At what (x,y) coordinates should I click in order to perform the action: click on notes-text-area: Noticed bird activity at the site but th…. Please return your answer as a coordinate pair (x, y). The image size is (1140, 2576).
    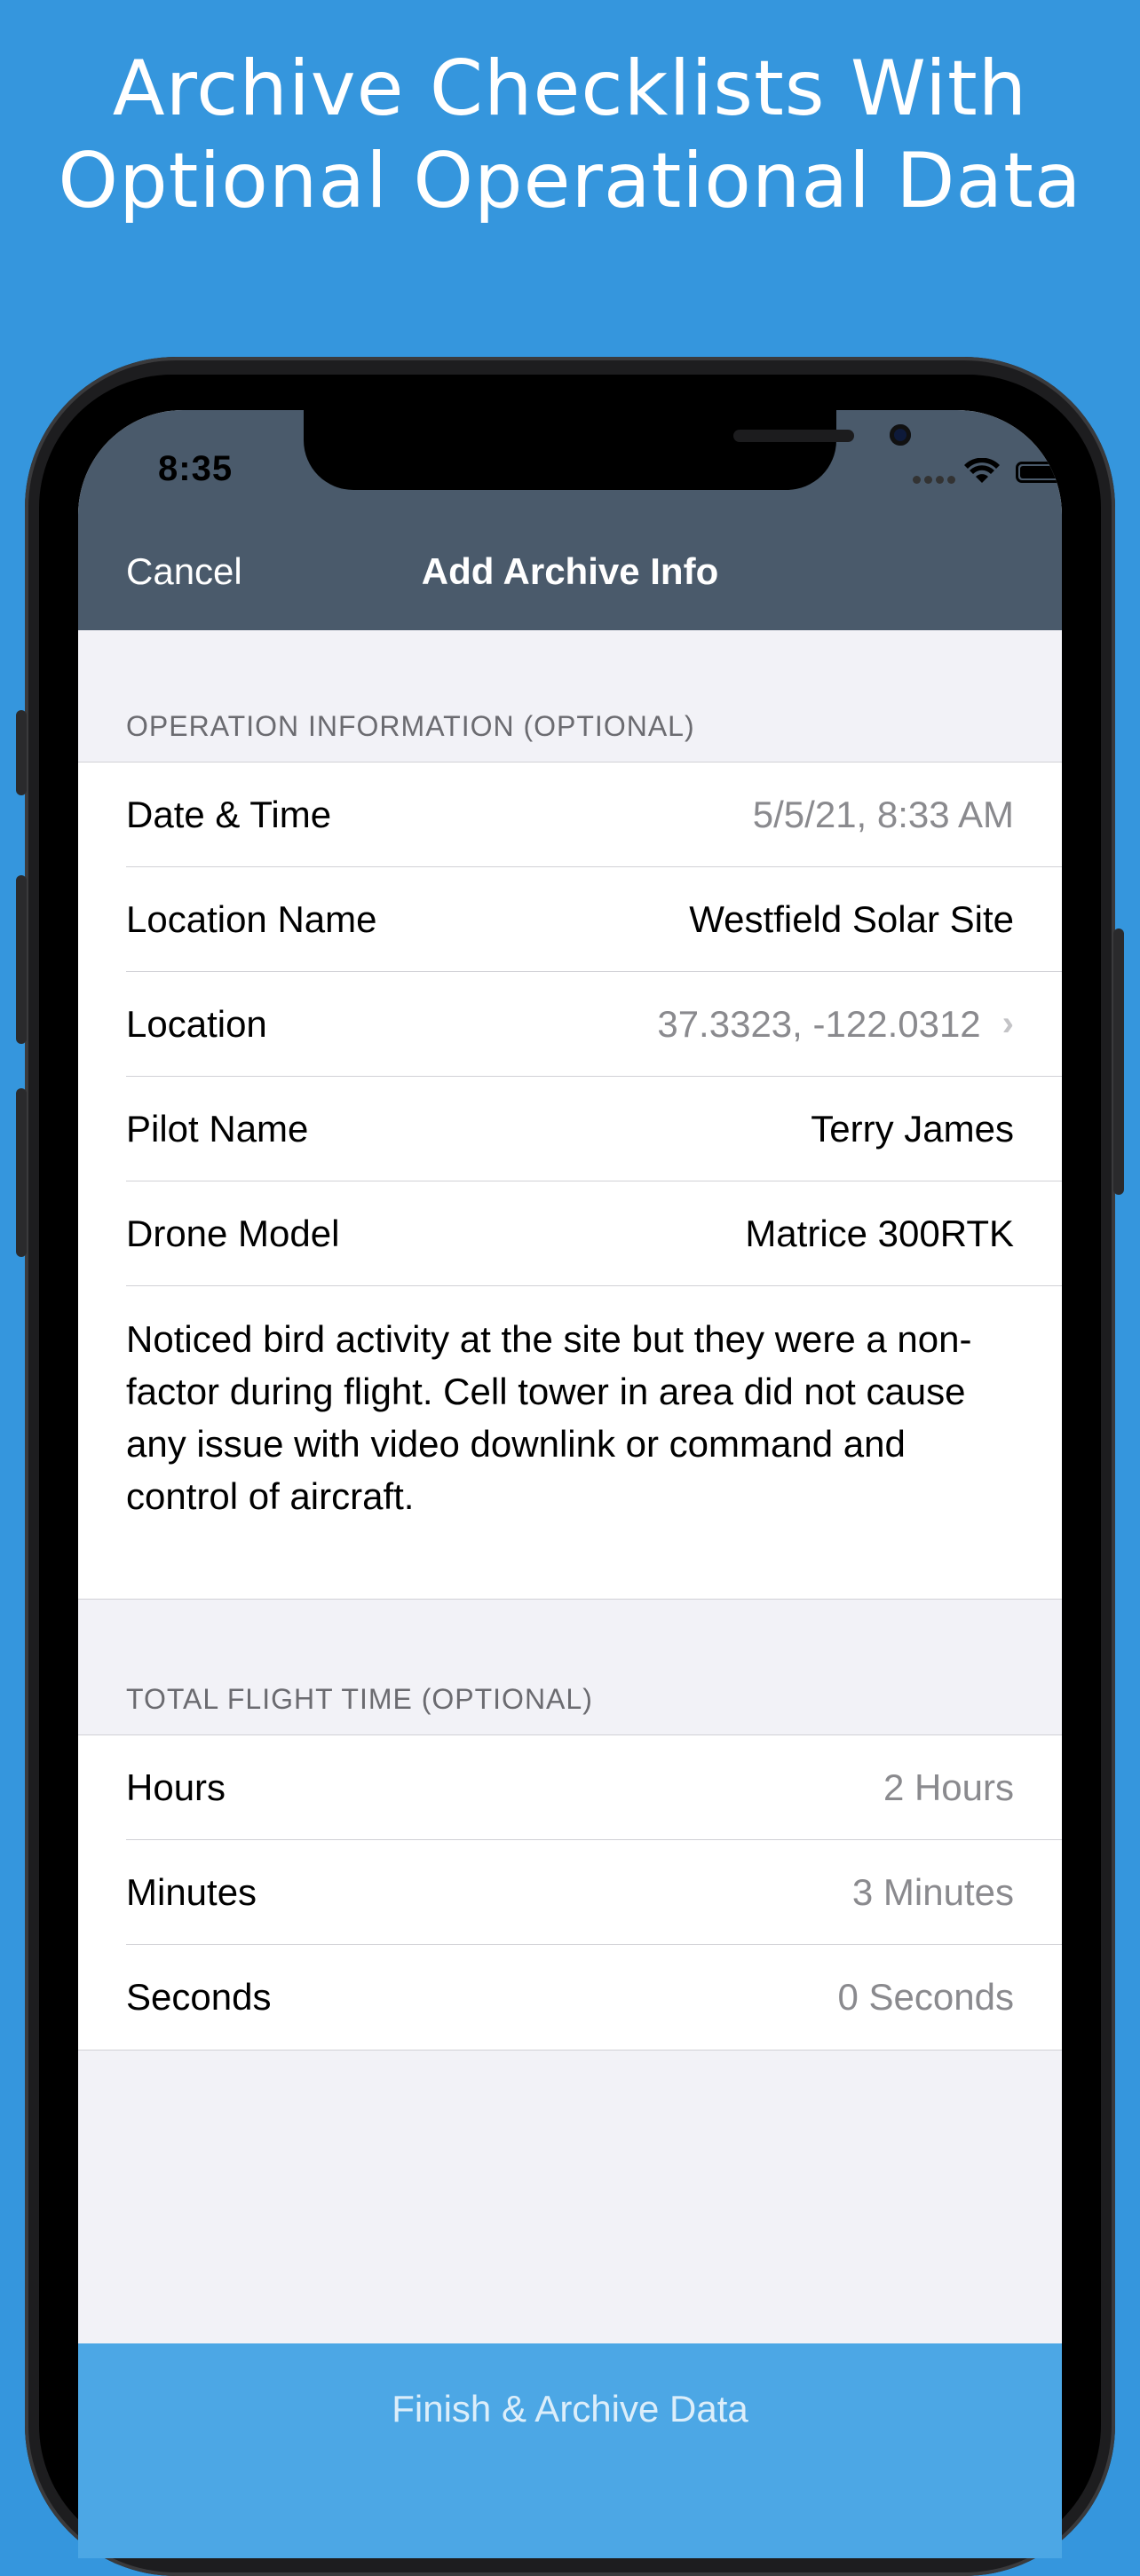
    Looking at the image, I should click on (594, 1442).